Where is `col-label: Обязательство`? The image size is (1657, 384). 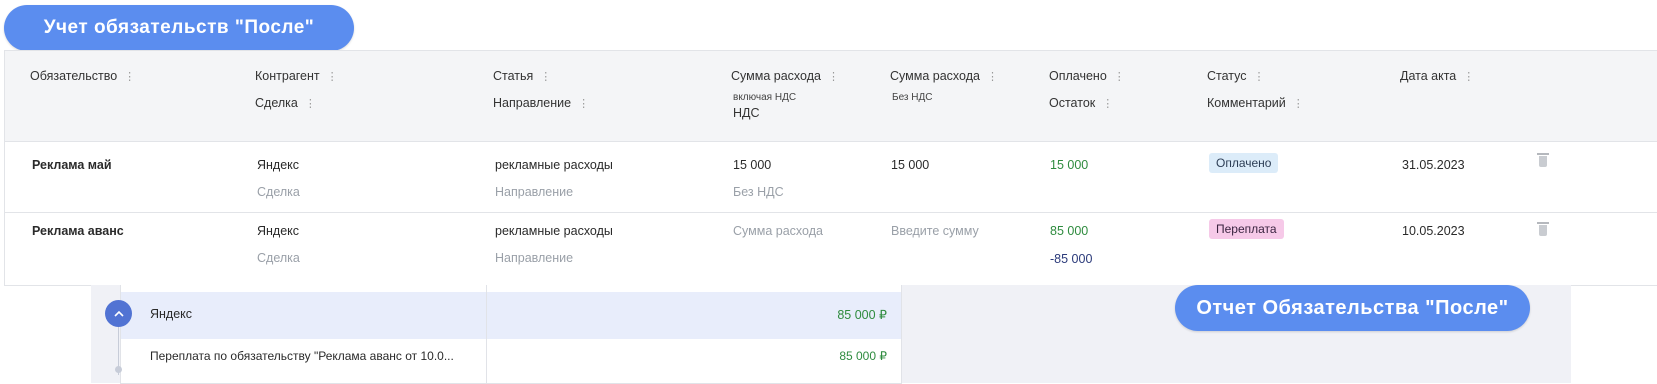 col-label: Обязательство is located at coordinates (74, 76).